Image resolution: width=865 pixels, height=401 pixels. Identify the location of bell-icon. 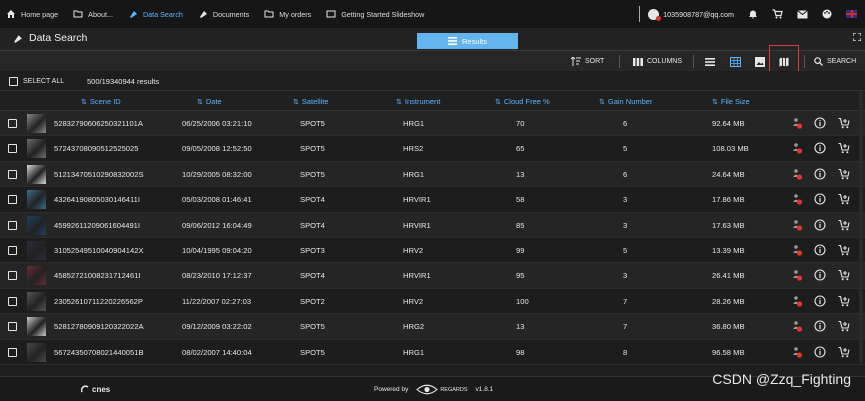
(753, 14).